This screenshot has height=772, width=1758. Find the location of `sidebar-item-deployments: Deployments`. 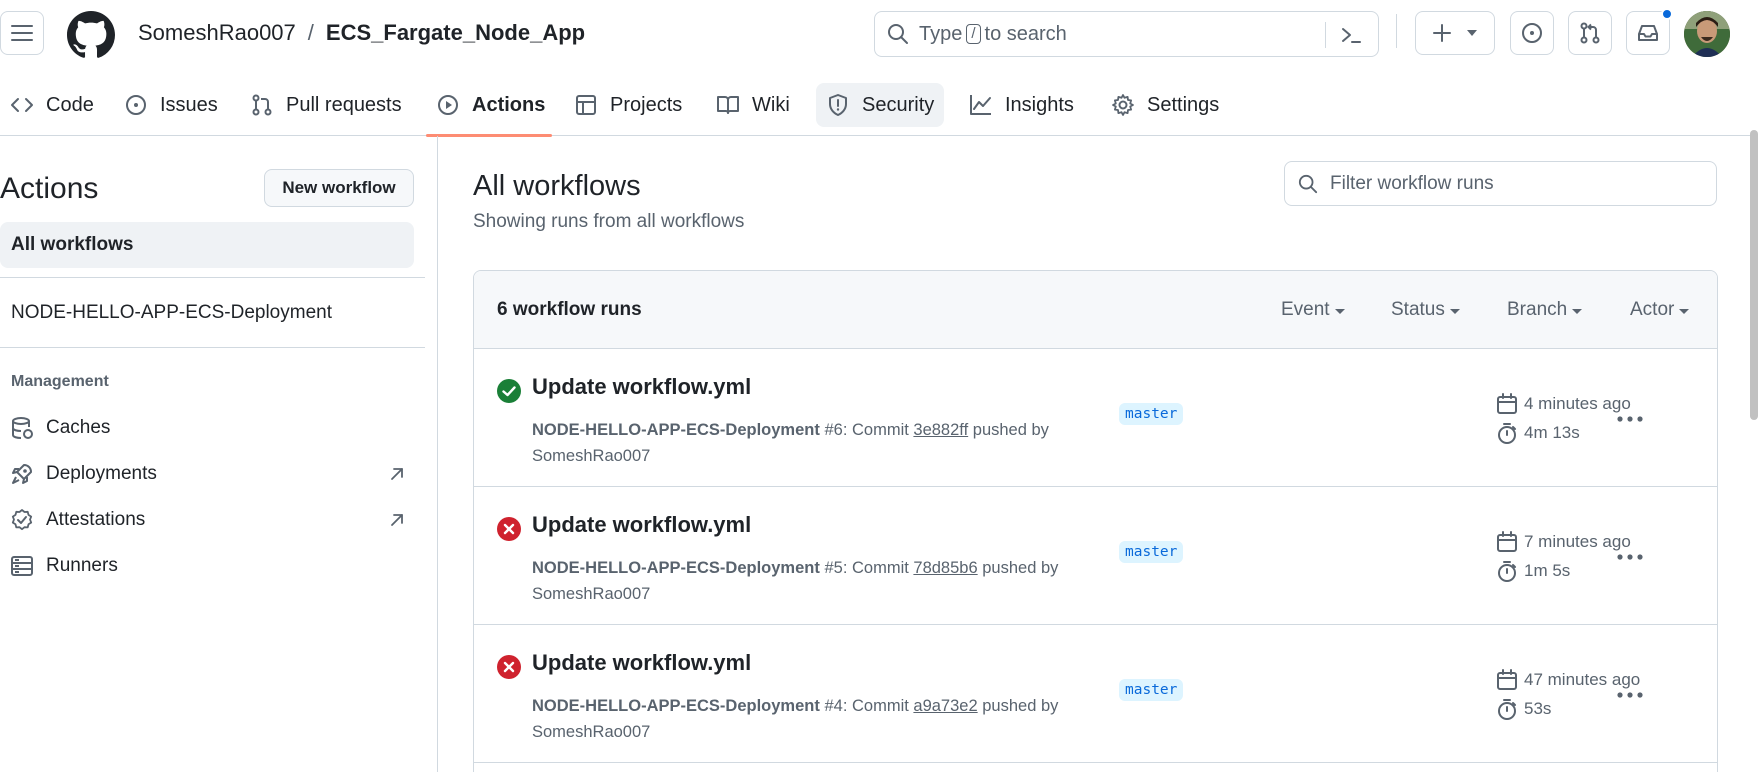

sidebar-item-deployments: Deployments is located at coordinates (207, 474).